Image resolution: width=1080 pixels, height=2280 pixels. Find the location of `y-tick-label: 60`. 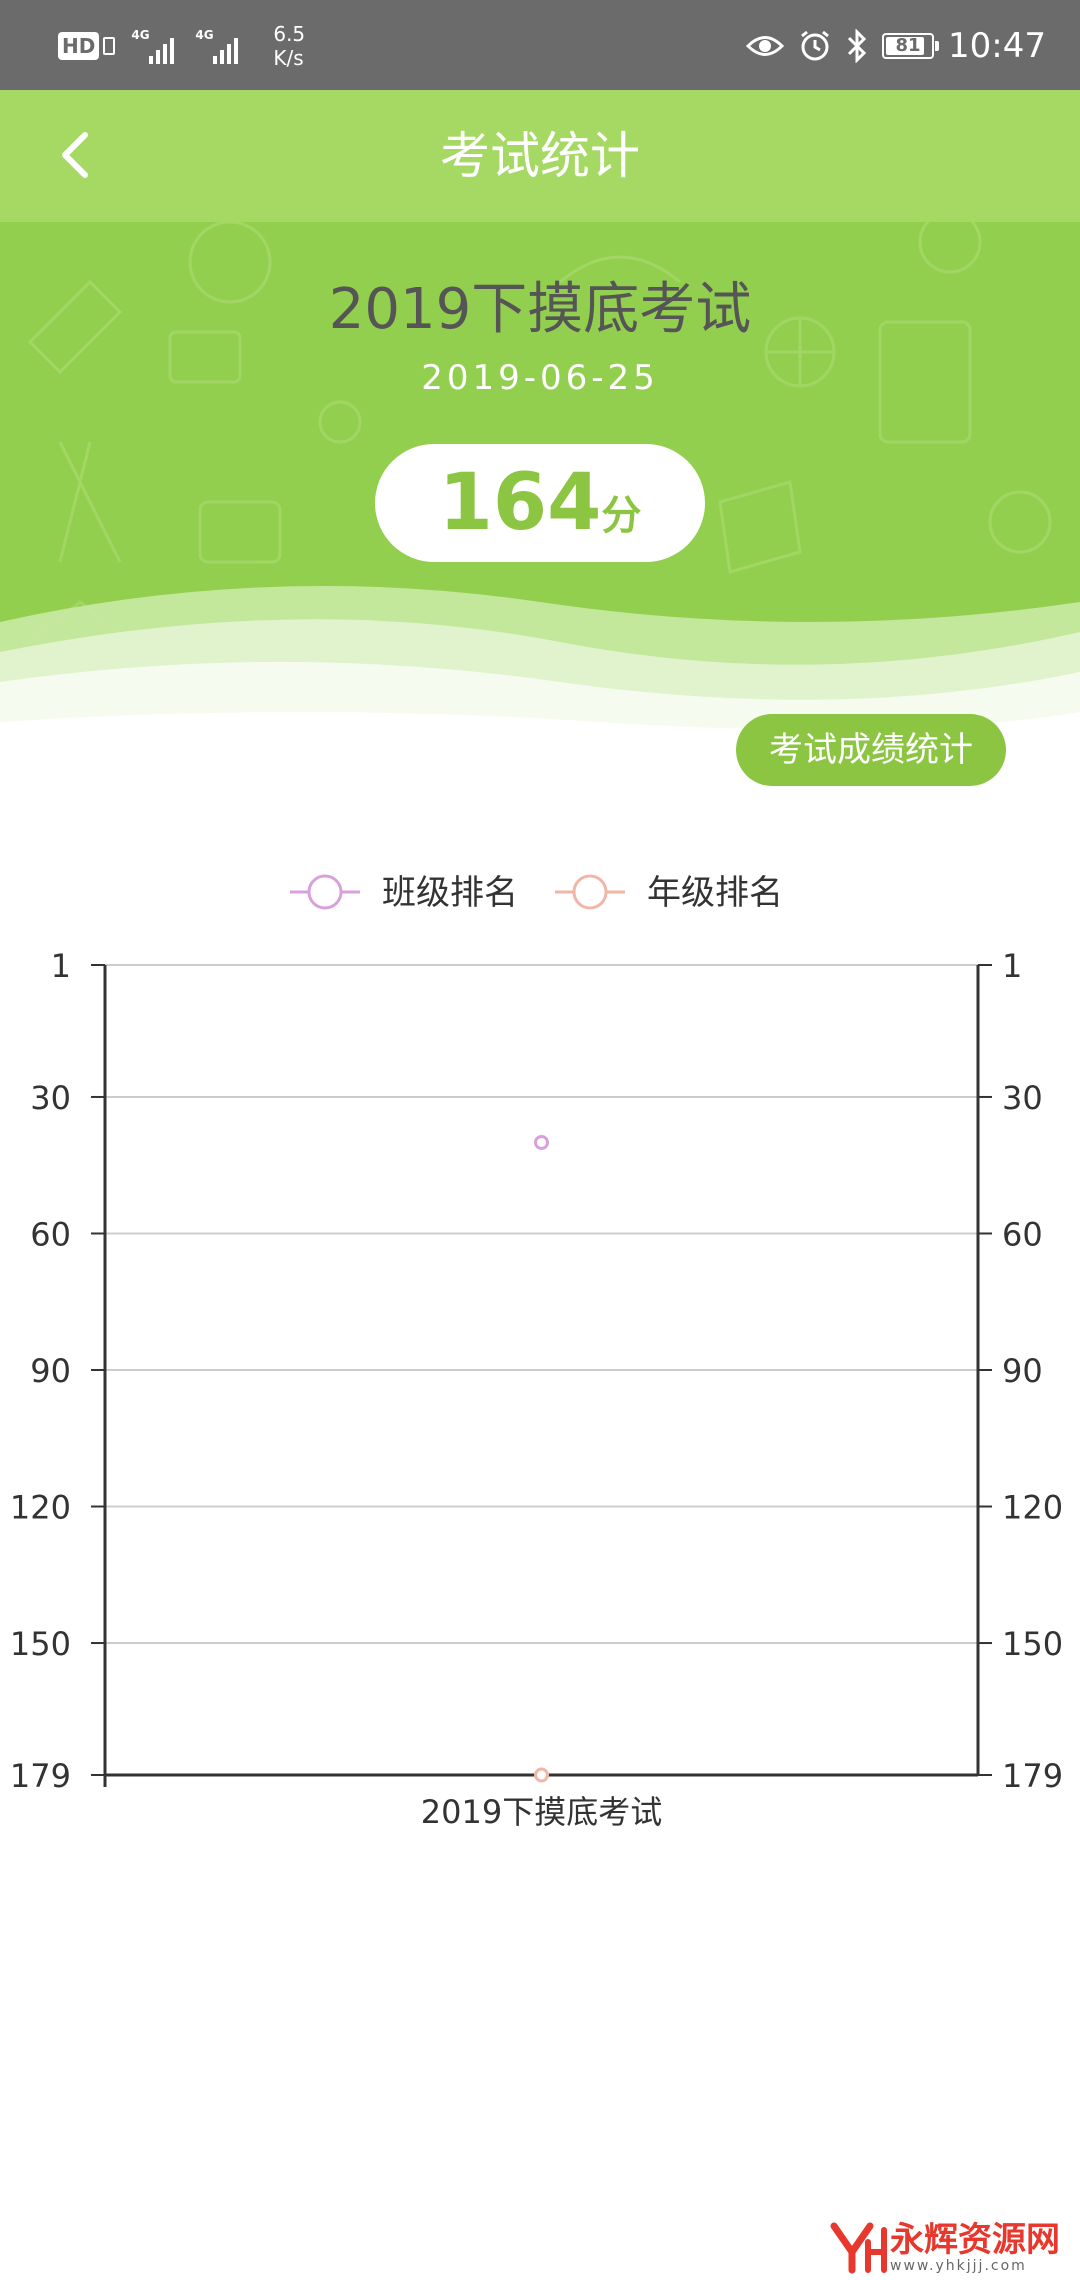

y-tick-label: 60 is located at coordinates (50, 1234).